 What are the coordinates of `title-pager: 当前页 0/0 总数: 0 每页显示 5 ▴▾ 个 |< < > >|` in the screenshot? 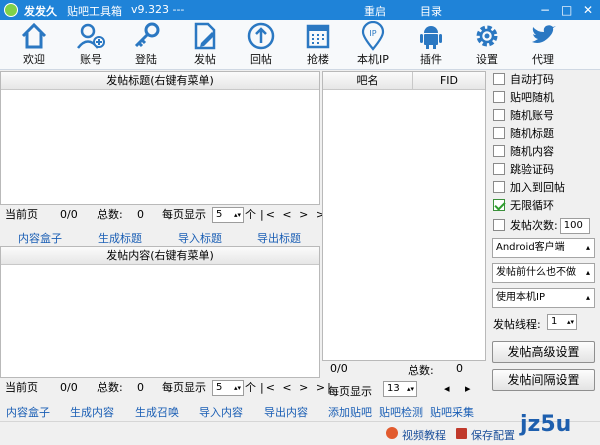 It's located at (168, 215).